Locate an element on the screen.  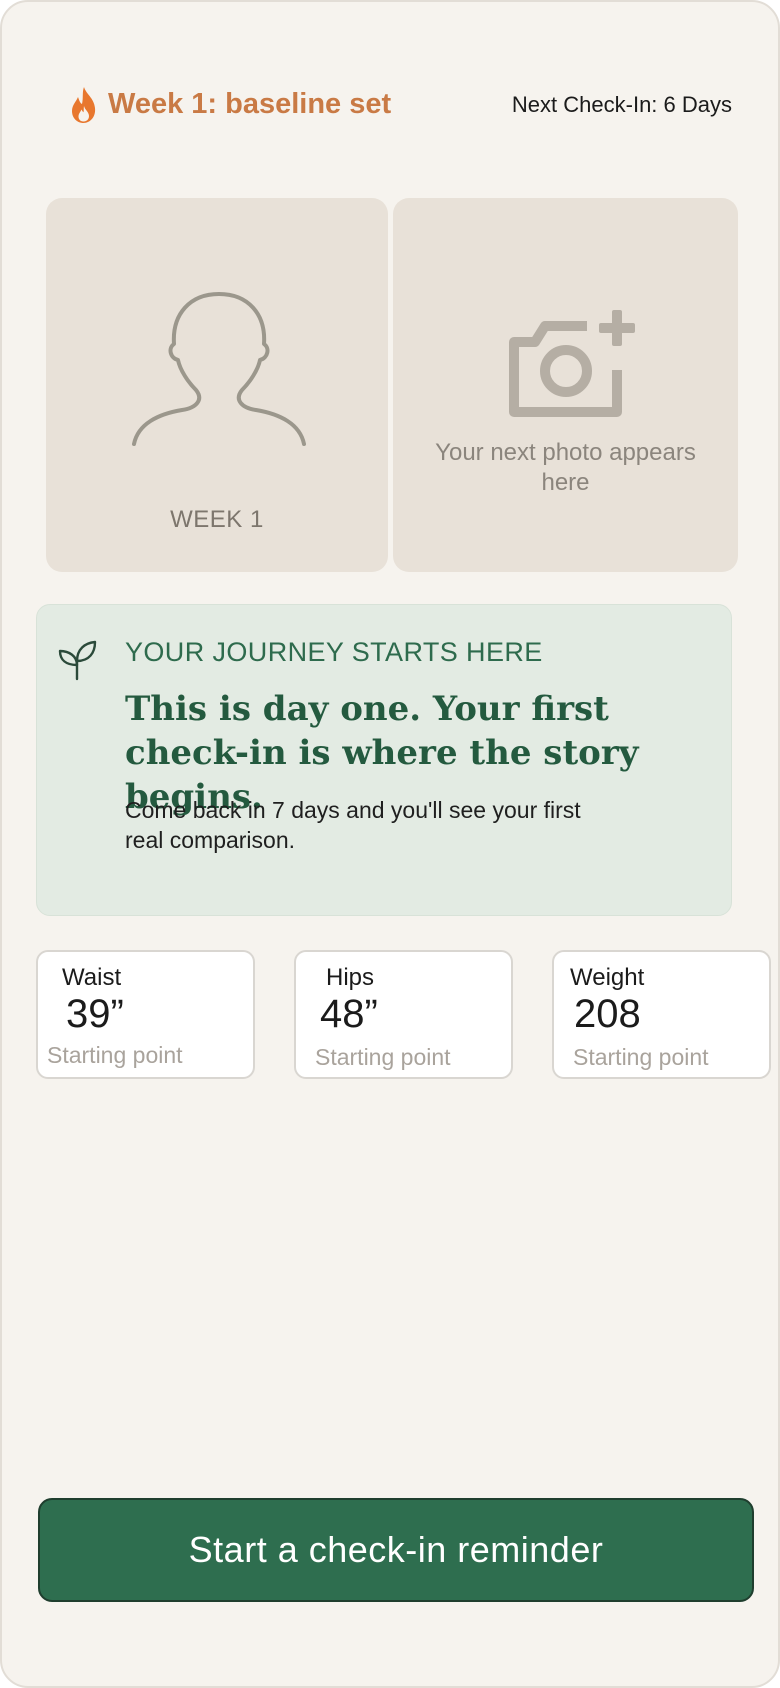
next-photo-hint: Your next photo appears here is located at coordinates (565, 467).